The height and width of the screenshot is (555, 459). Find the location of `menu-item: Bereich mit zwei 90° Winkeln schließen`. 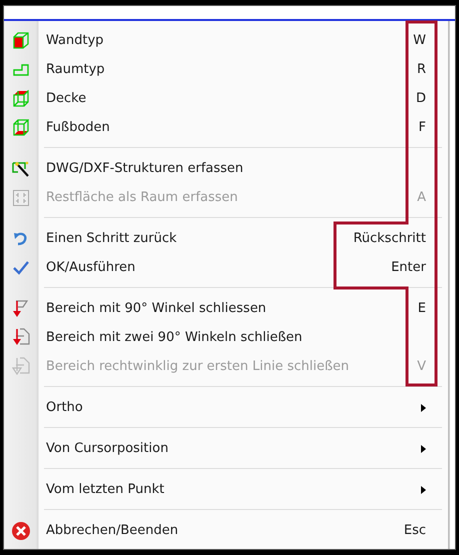

menu-item: Bereich mit zwei 90° Winkeln schließen is located at coordinates (226, 337).